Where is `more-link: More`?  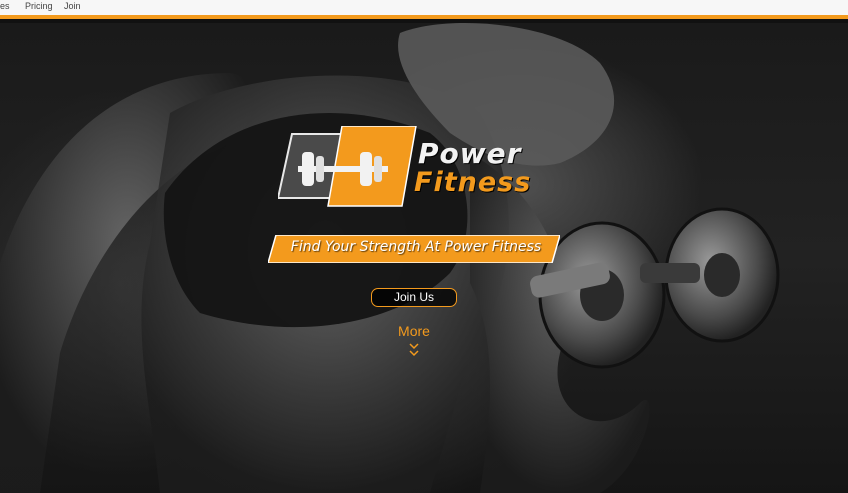
more-link: More is located at coordinates (414, 331).